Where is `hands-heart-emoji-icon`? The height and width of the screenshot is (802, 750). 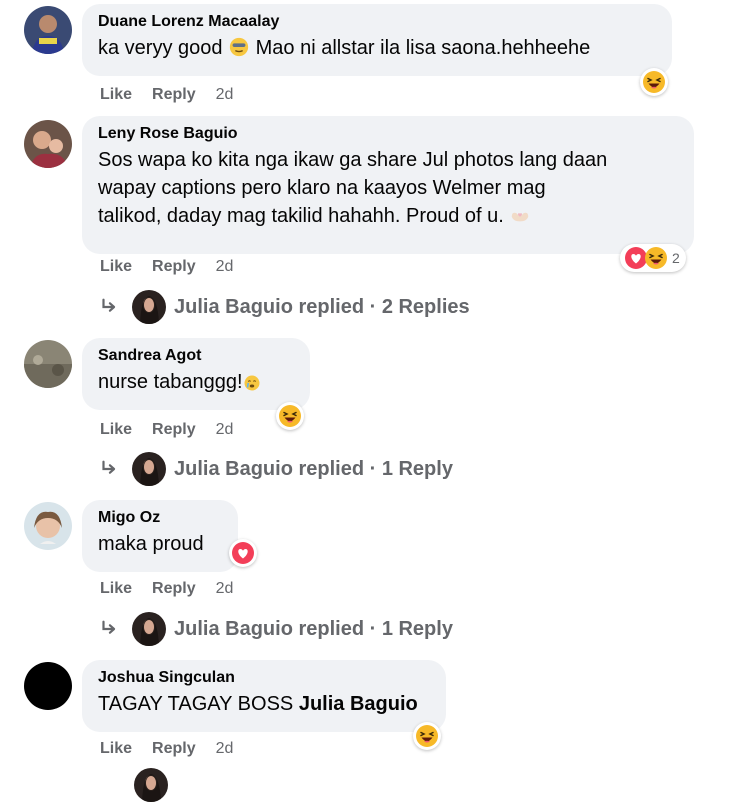 hands-heart-emoji-icon is located at coordinates (520, 217).